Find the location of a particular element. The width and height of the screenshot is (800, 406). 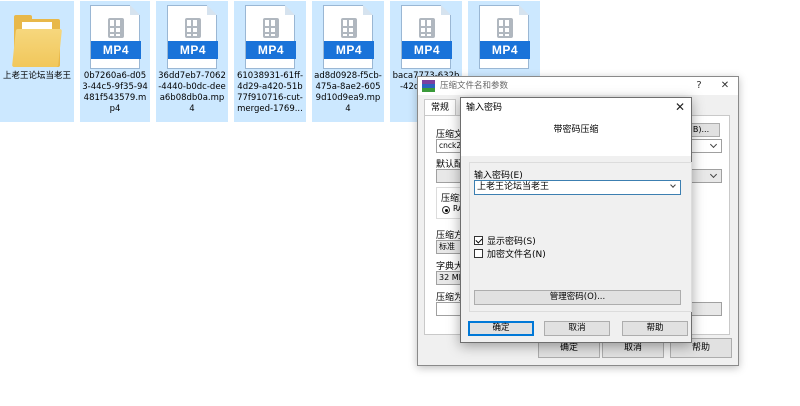

archive-dialog-titlebar: 压缩文件名和参数 ? ✕ is located at coordinates (578, 86).